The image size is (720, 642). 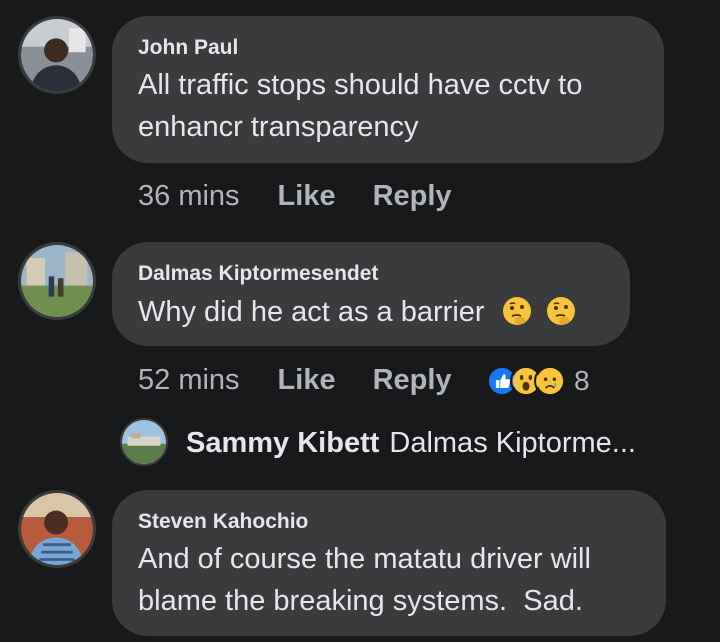 What do you see at coordinates (364, 559) in the screenshot?
I see `comment-text-line: And of course the matatu driver will` at bounding box center [364, 559].